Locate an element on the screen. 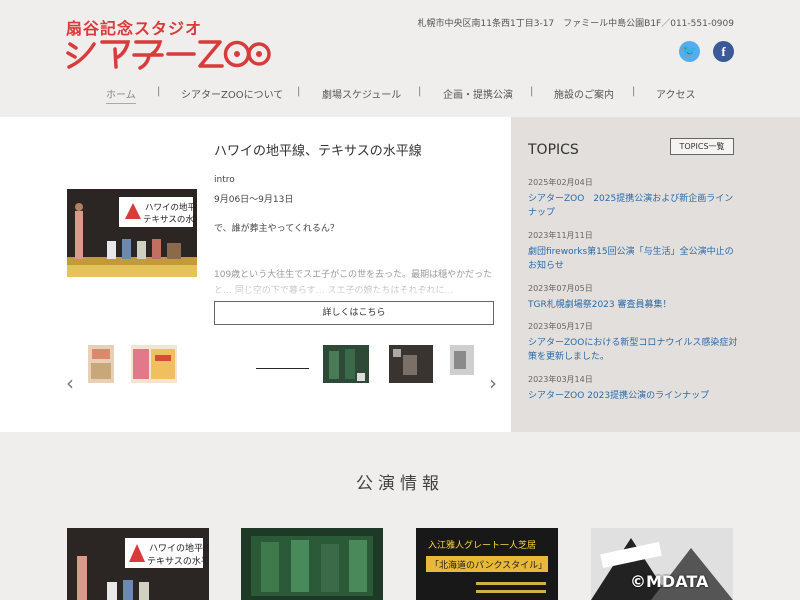 Image resolution: width=800 pixels, height=600 pixels. nav-programs: 企画・提携公演 is located at coordinates (478, 93).